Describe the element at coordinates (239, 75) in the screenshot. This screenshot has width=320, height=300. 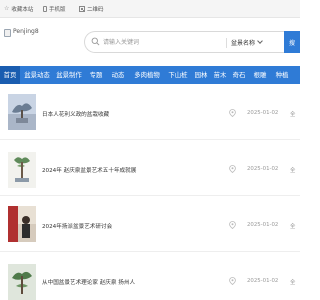
I see `nav-item-stone: 奇石` at that location.